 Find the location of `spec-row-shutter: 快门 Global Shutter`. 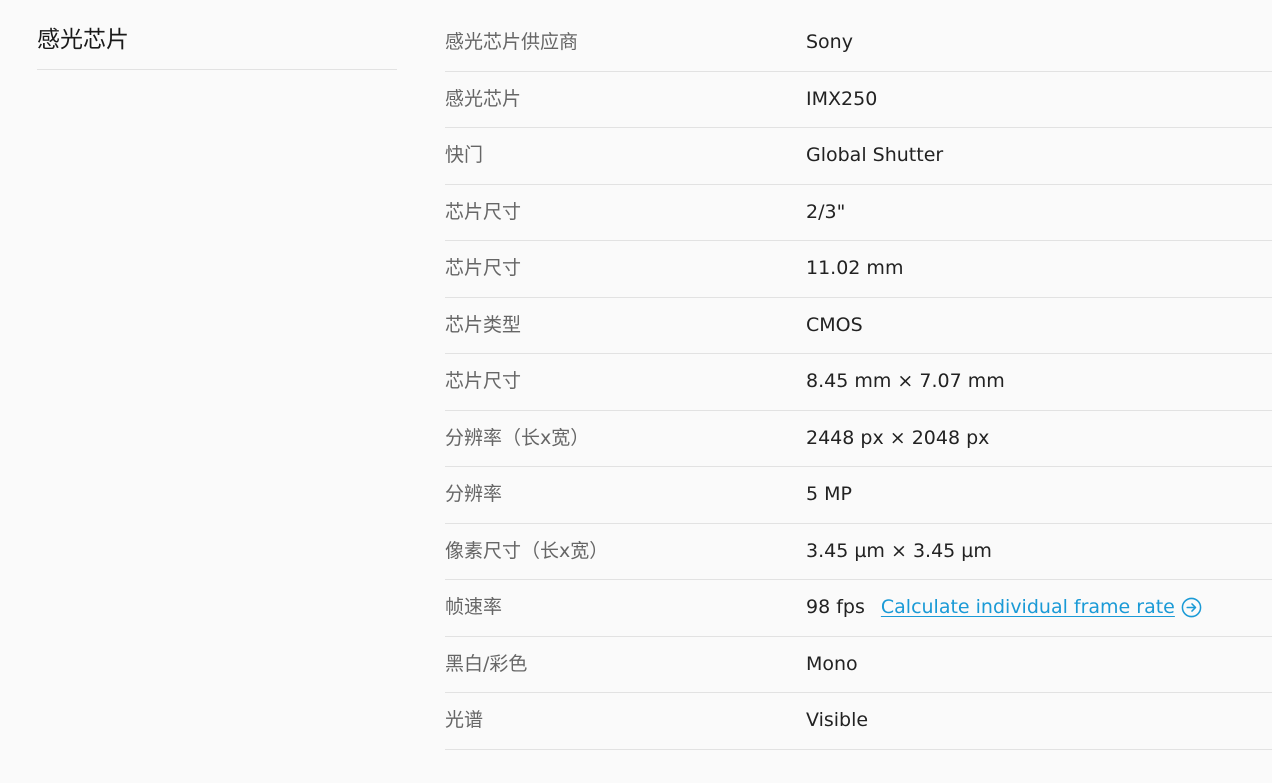

spec-row-shutter: 快门 Global Shutter is located at coordinates (858, 156).